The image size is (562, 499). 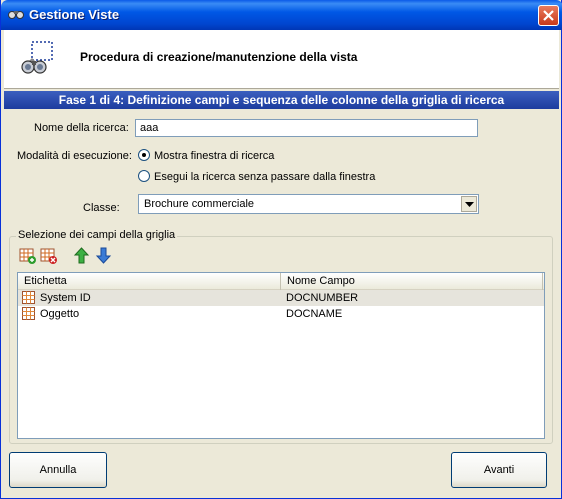 What do you see at coordinates (308, 204) in the screenshot?
I see `class-select: Brochure commerciale` at bounding box center [308, 204].